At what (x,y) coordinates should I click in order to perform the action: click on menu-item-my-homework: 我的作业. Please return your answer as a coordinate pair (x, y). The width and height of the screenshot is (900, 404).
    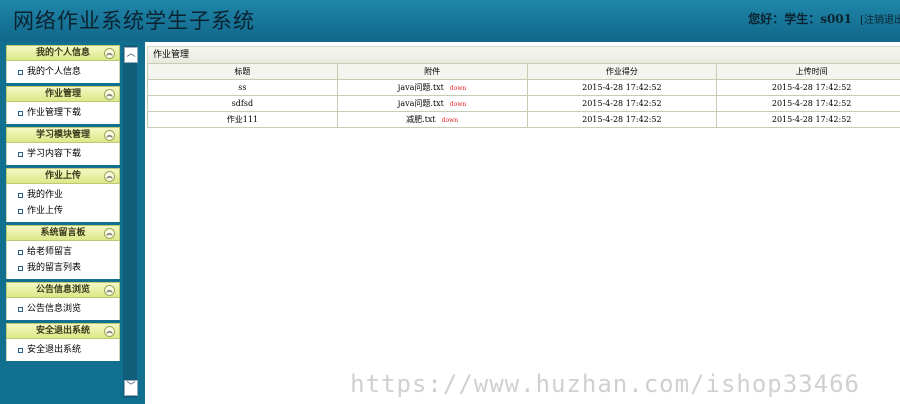
    Looking at the image, I should click on (63, 195).